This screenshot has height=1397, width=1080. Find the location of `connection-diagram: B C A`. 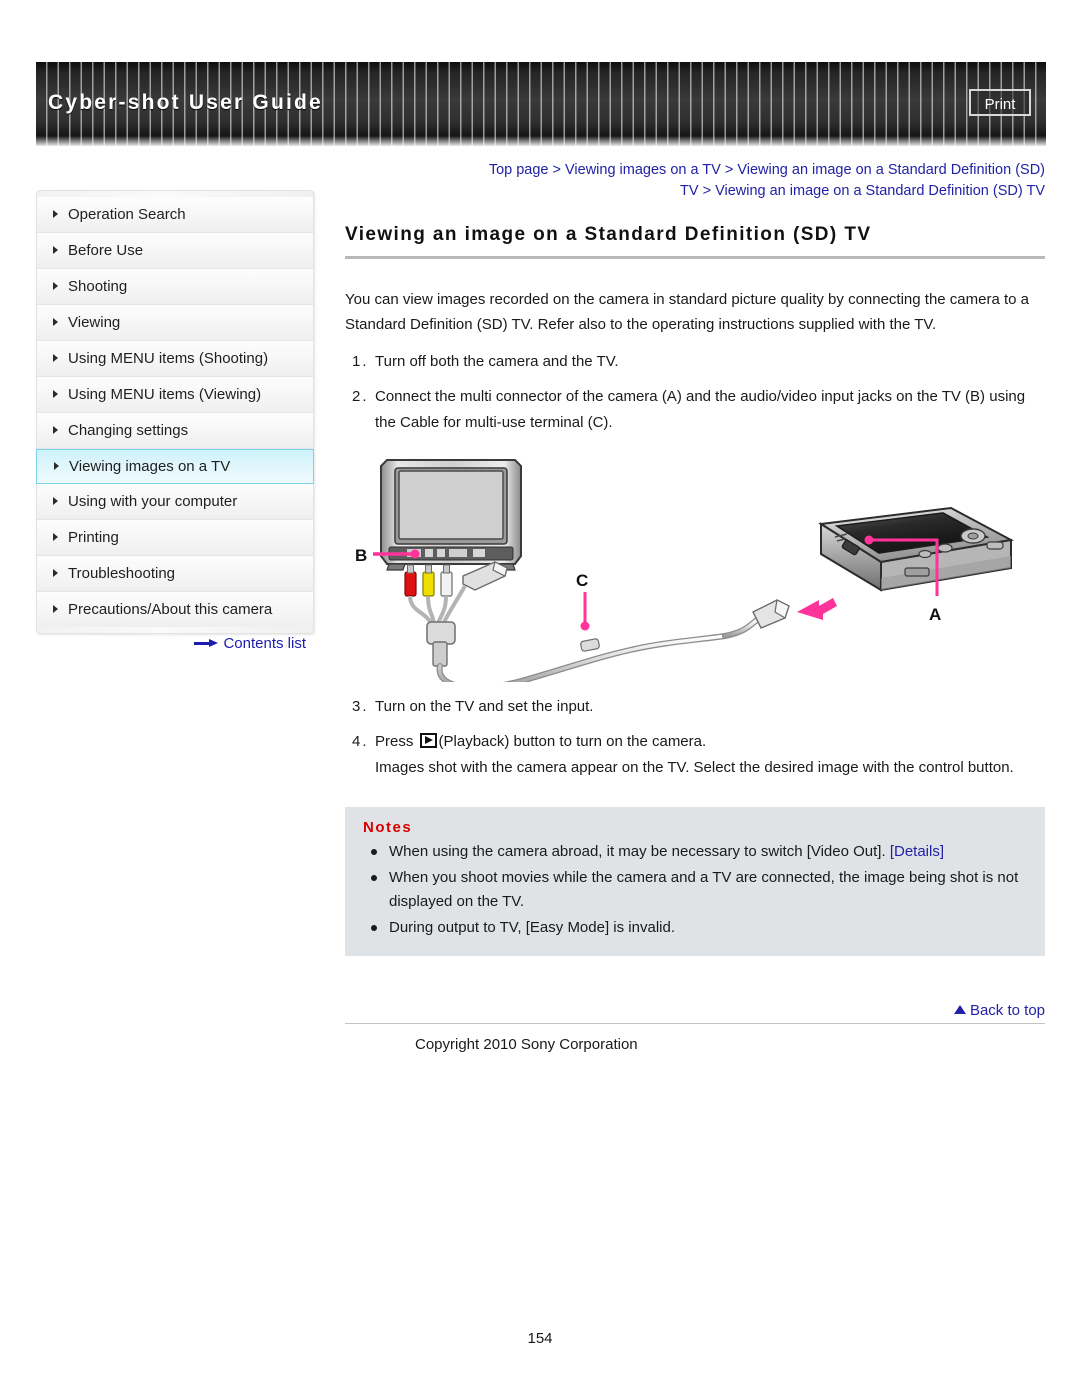

connection-diagram: B C A is located at coordinates (695, 567).